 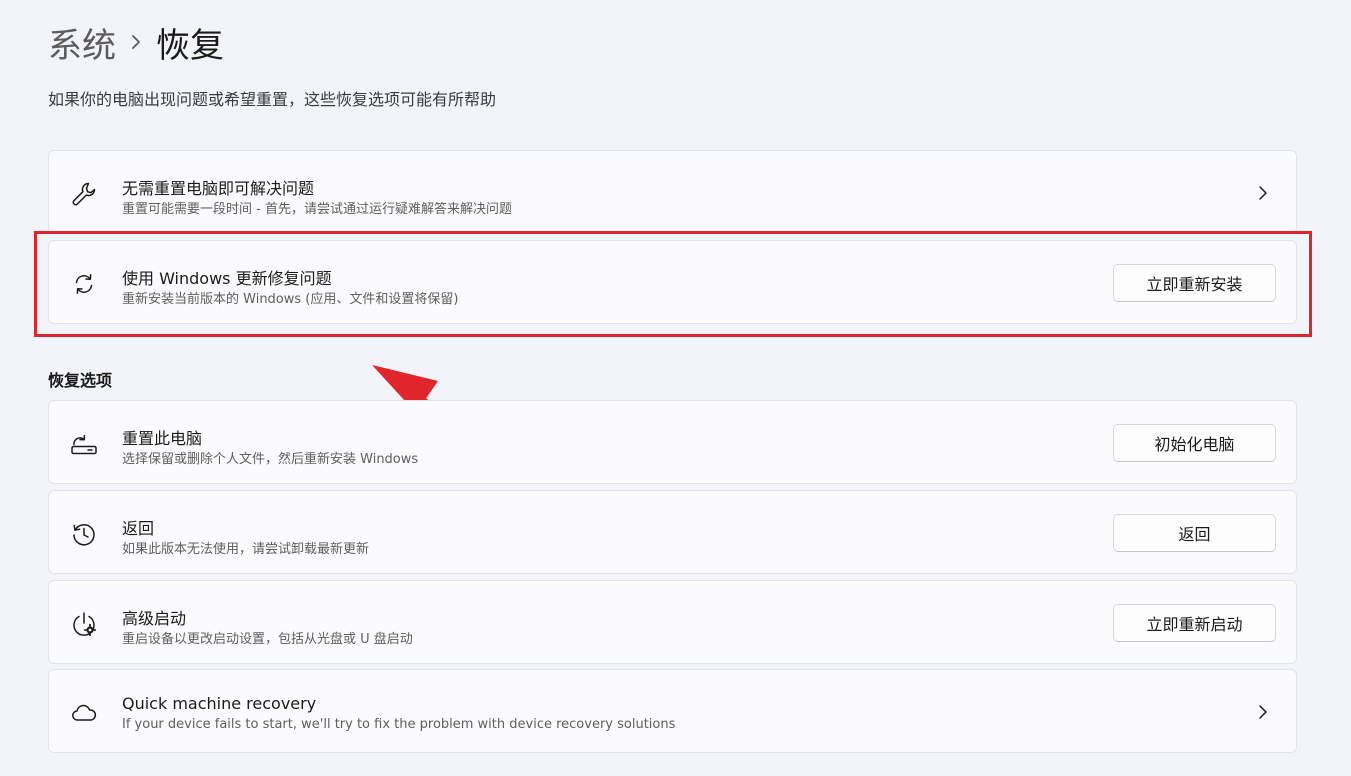 What do you see at coordinates (267, 639) in the screenshot?
I see `advanced-startup-description: 重启设备以更改启动设置，包括从光盘或 U 盘启动` at bounding box center [267, 639].